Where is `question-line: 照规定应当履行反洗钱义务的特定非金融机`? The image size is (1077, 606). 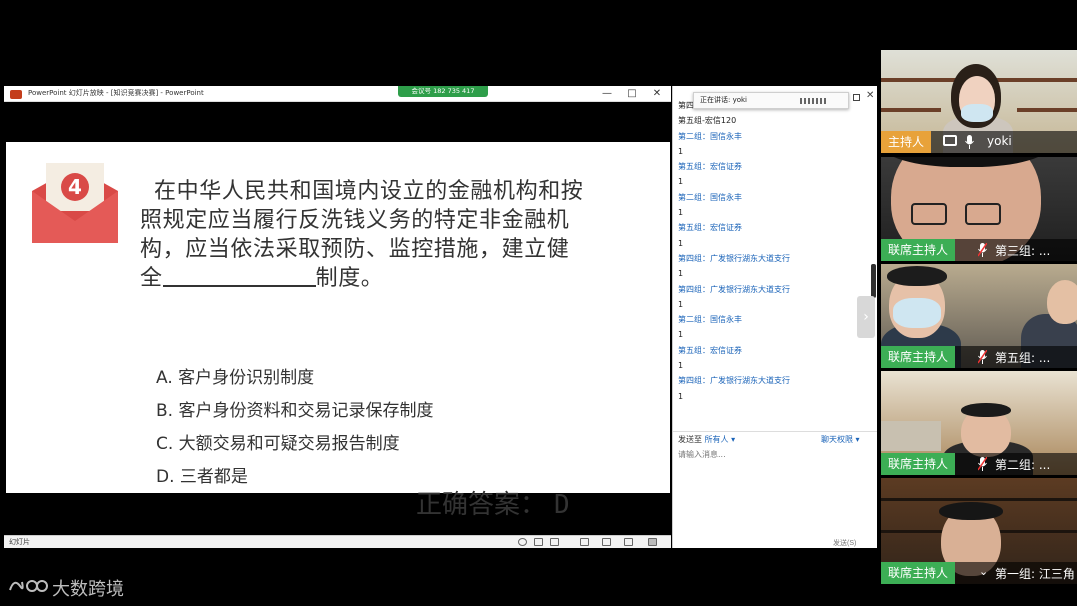
question-line: 照规定应当履行反洗钱义务的特定非金融机 is located at coordinates (355, 220).